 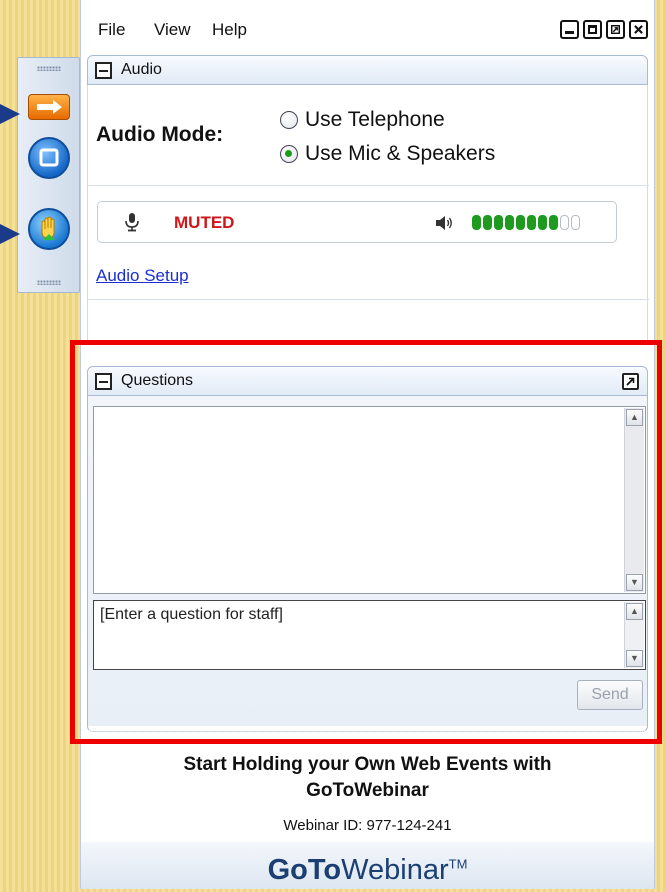 What do you see at coordinates (367, 764) in the screenshot?
I see `promo-line-1: Start Holding your Own Web Events with` at bounding box center [367, 764].